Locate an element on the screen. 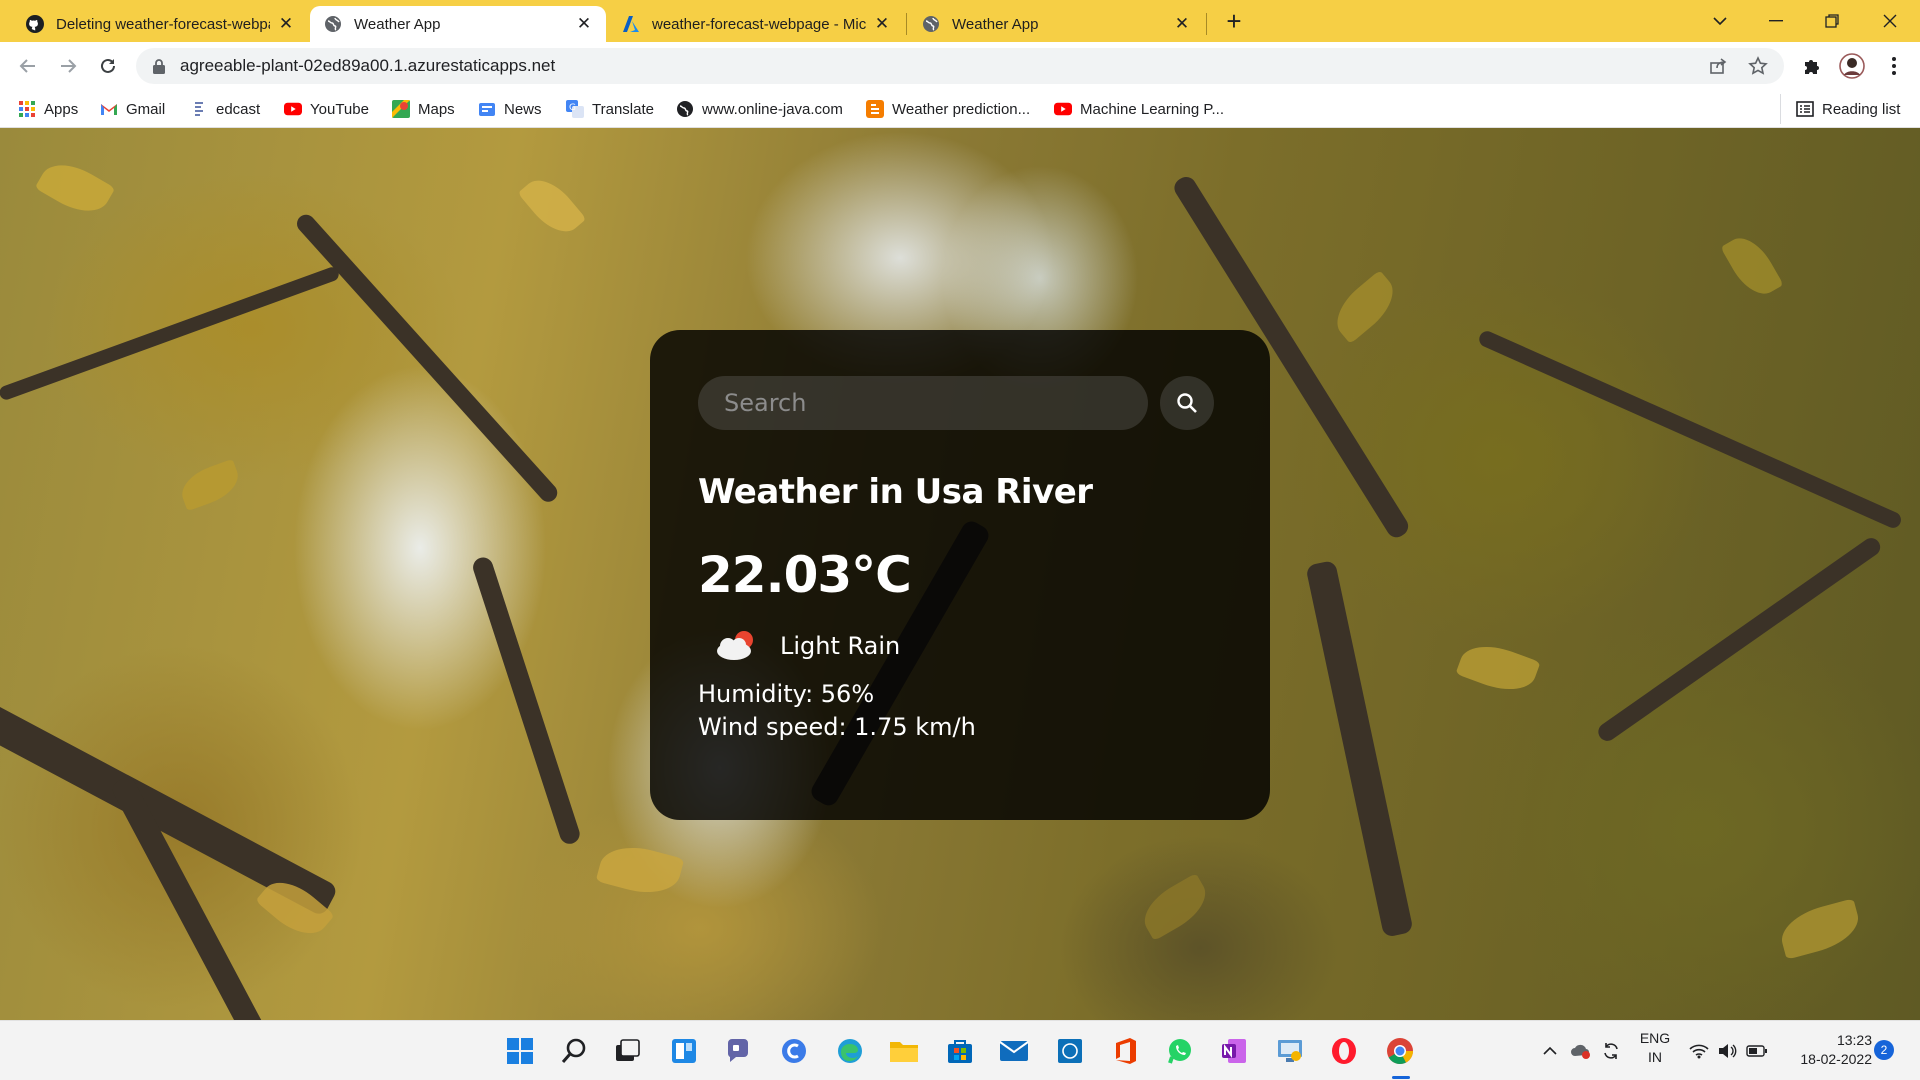  taskbar-dell is located at coordinates (1070, 1051).